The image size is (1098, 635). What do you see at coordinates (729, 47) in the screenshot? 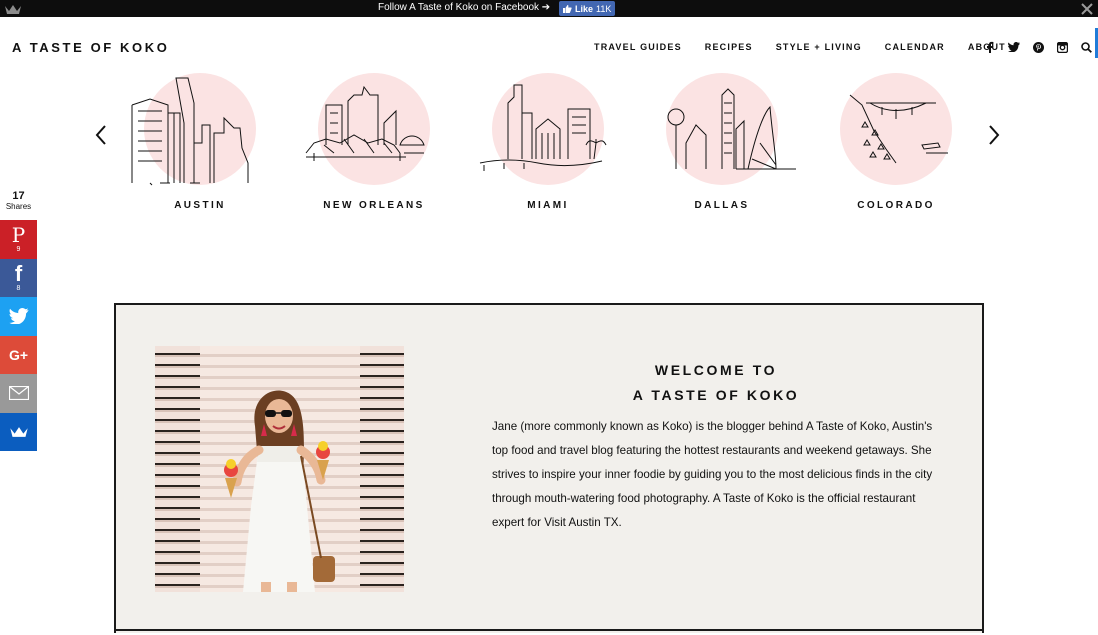
I see `nav-recipes: RECIPES` at bounding box center [729, 47].